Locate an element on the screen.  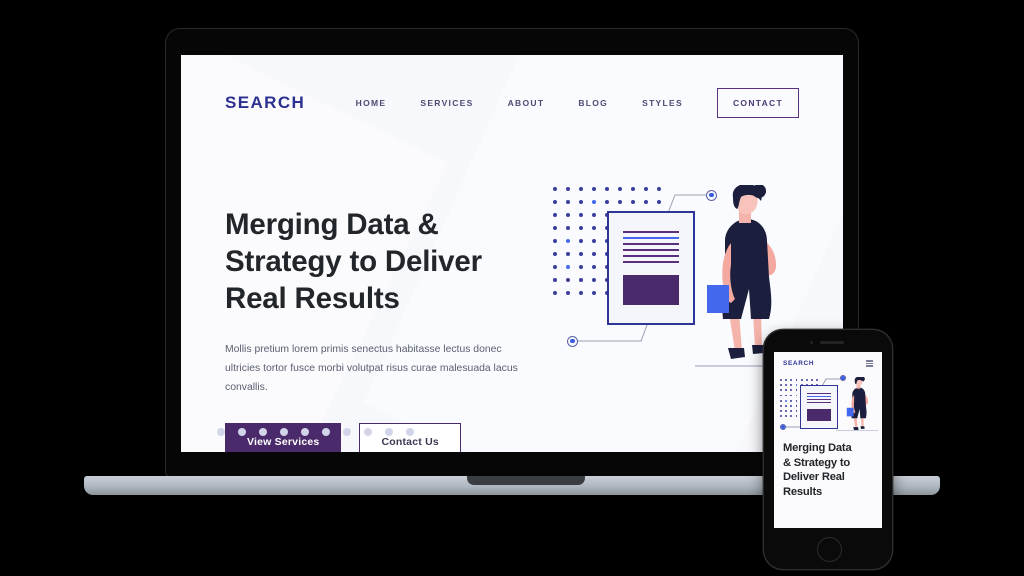
hamburger-icon is located at coordinates (869, 363).